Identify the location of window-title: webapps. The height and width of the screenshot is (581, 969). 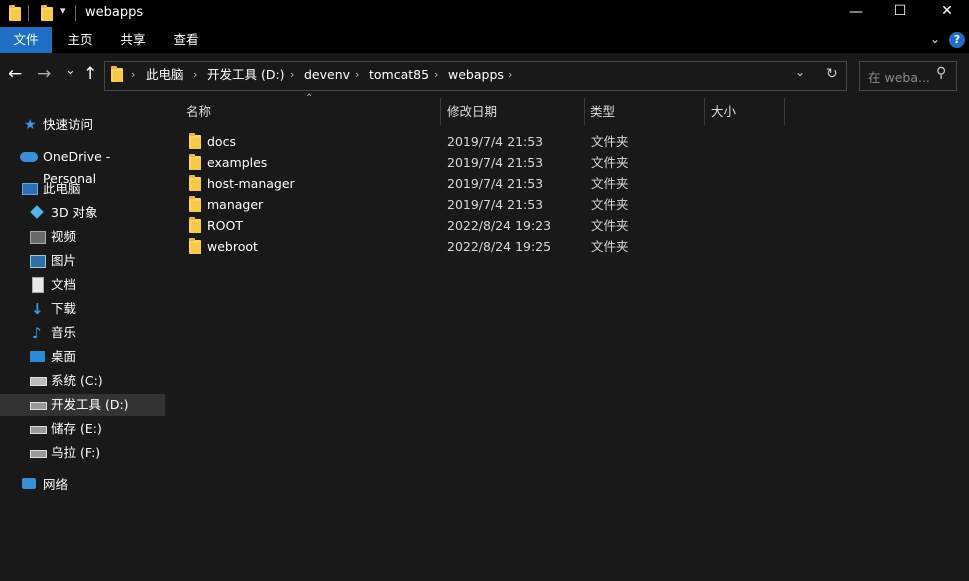
(114, 12).